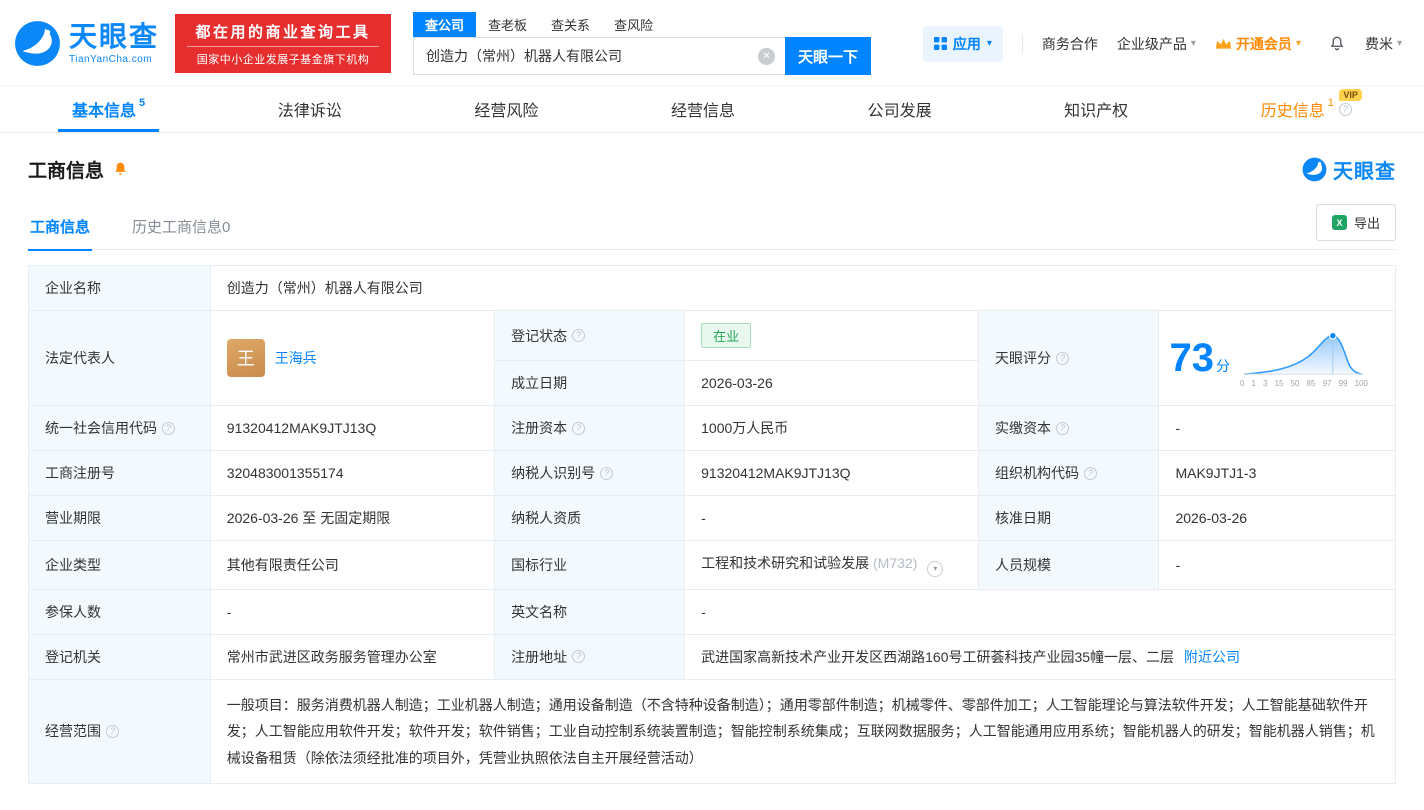 This screenshot has height=810, width=1424. What do you see at coordinates (142, 103) in the screenshot?
I see `tab-badge: 5` at bounding box center [142, 103].